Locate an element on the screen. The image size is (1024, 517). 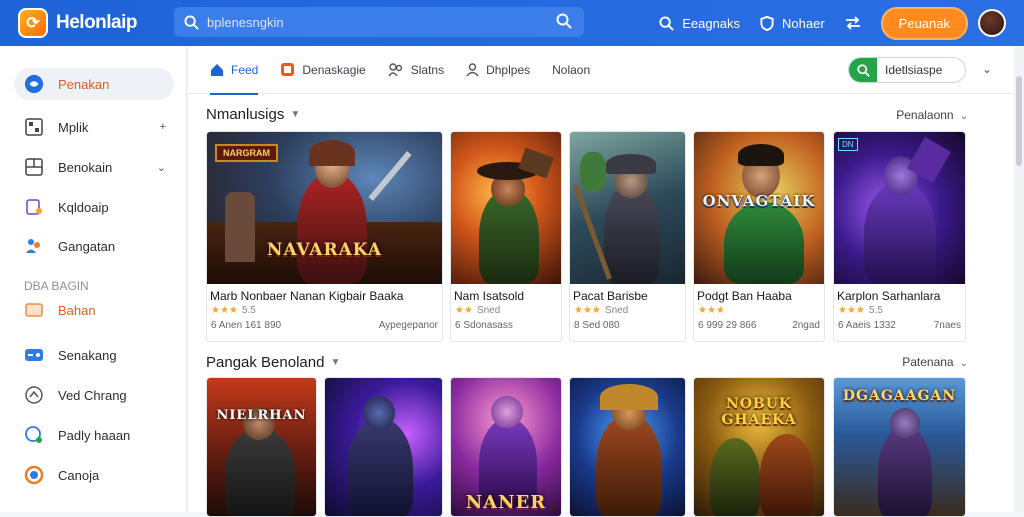
sidebar-item-mplik: Mplik + is located at coordinates (94, 127).